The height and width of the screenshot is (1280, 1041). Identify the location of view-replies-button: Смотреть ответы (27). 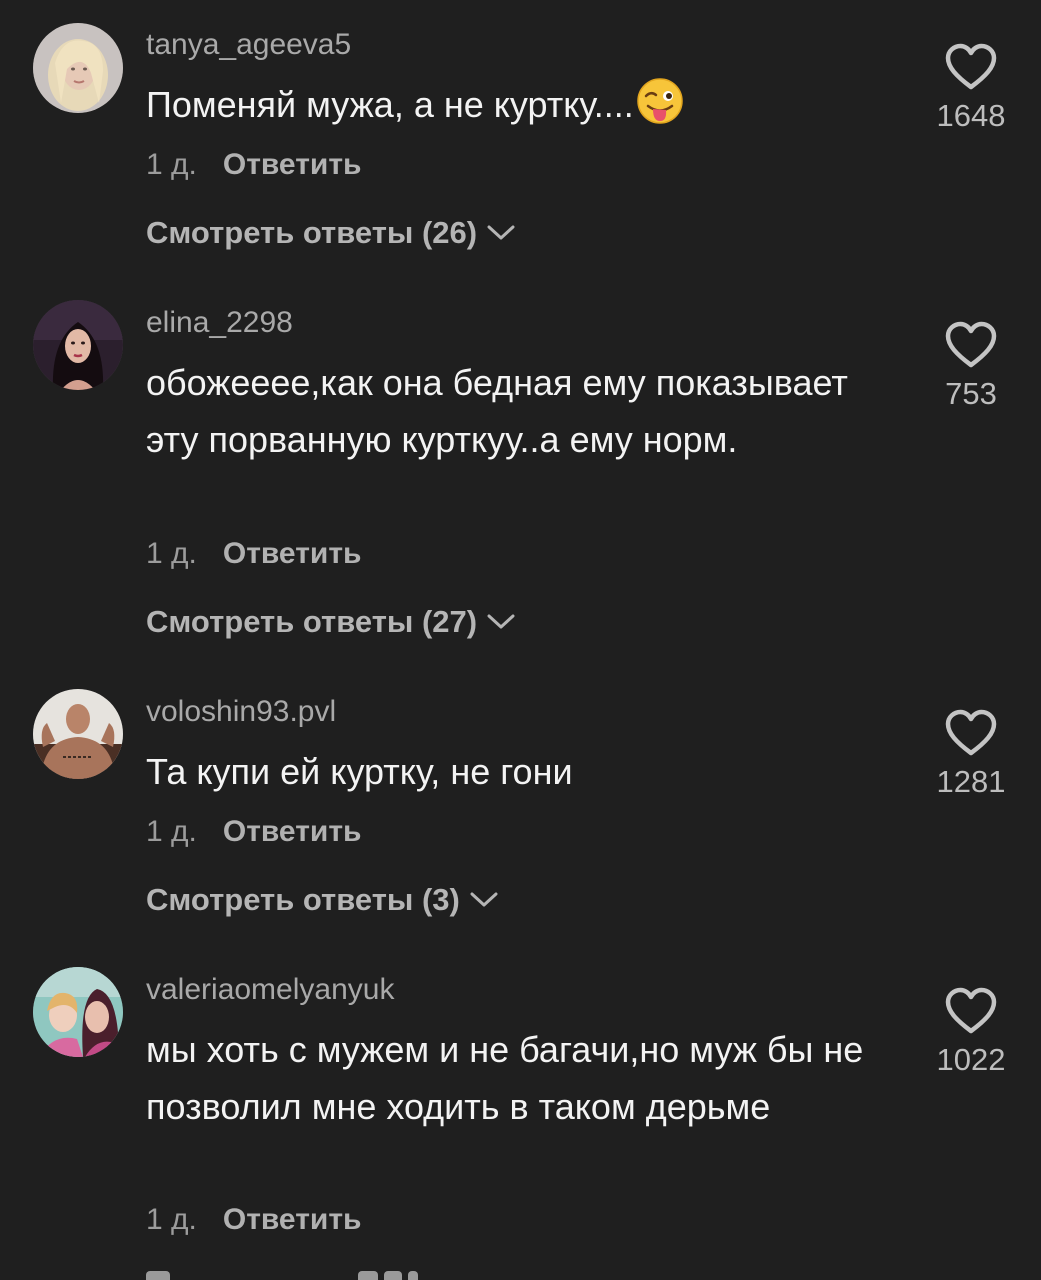
(330, 622).